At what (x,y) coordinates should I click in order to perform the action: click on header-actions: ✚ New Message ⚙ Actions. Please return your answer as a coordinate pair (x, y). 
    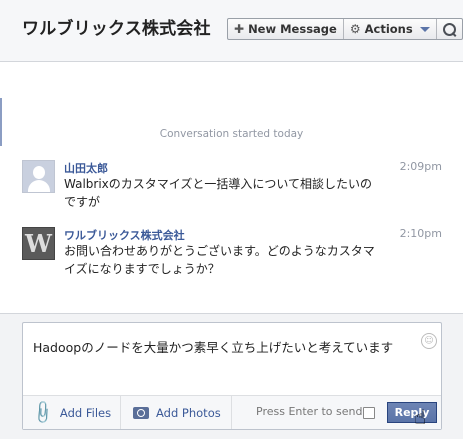
    Looking at the image, I should click on (345, 29).